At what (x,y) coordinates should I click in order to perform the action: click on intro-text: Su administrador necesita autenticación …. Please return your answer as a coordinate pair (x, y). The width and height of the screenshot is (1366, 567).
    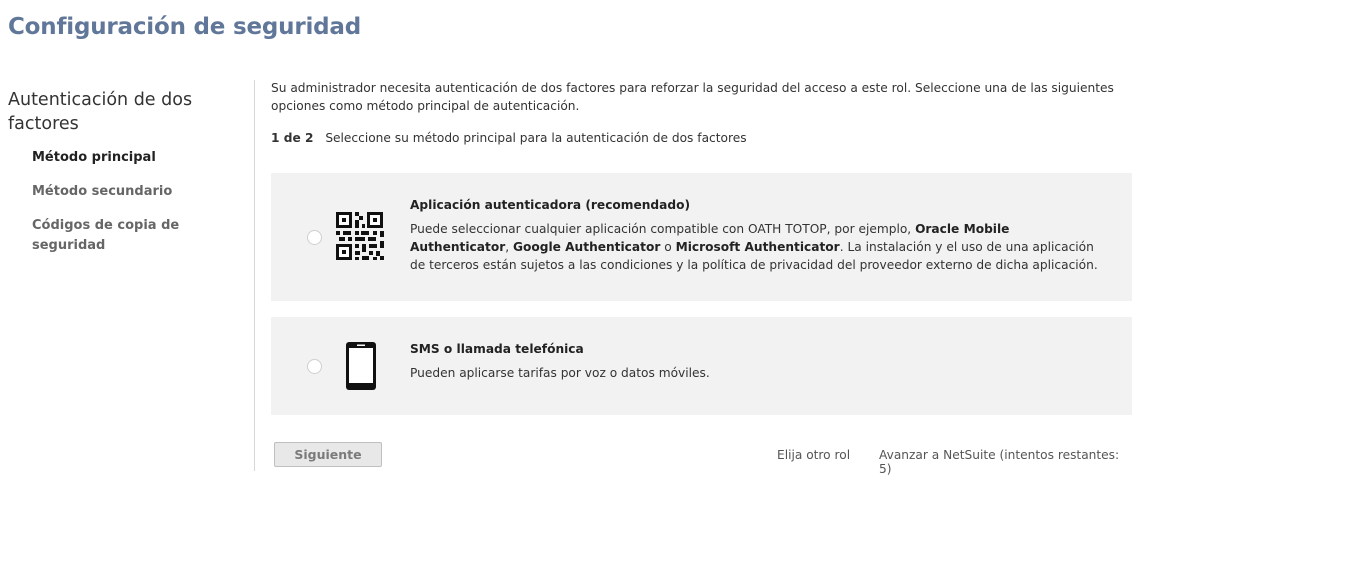
    Looking at the image, I should click on (692, 97).